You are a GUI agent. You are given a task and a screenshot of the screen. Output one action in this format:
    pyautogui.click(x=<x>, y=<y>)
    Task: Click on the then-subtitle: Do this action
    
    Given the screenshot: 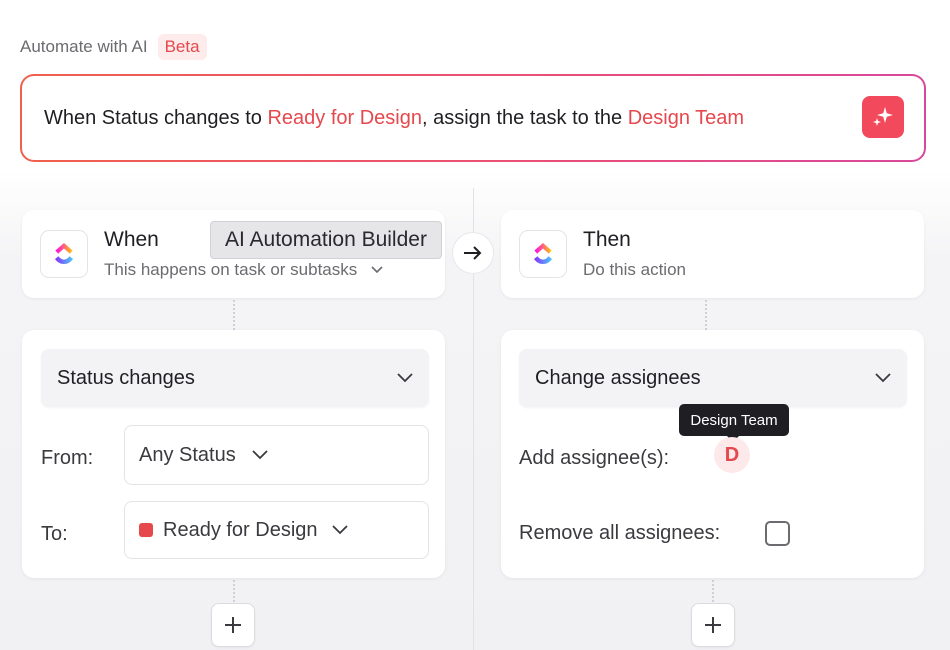 What is the action you would take?
    pyautogui.click(x=634, y=270)
    